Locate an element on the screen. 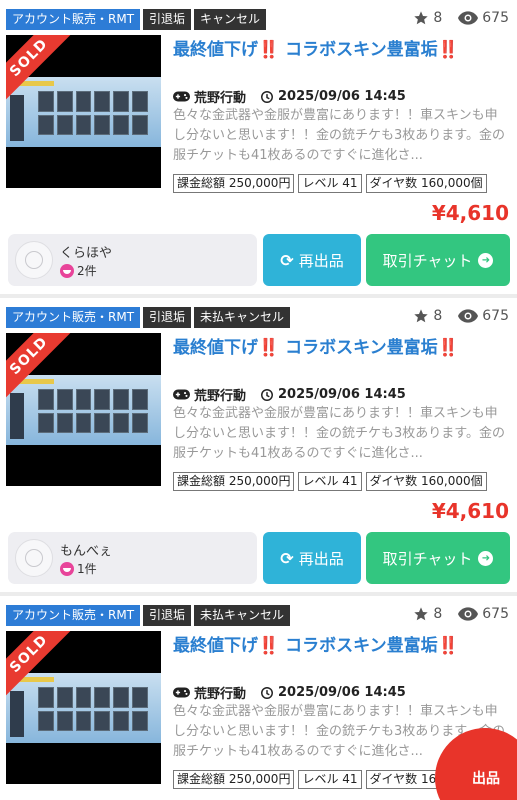  seller-review-count: 1件 is located at coordinates (87, 569).